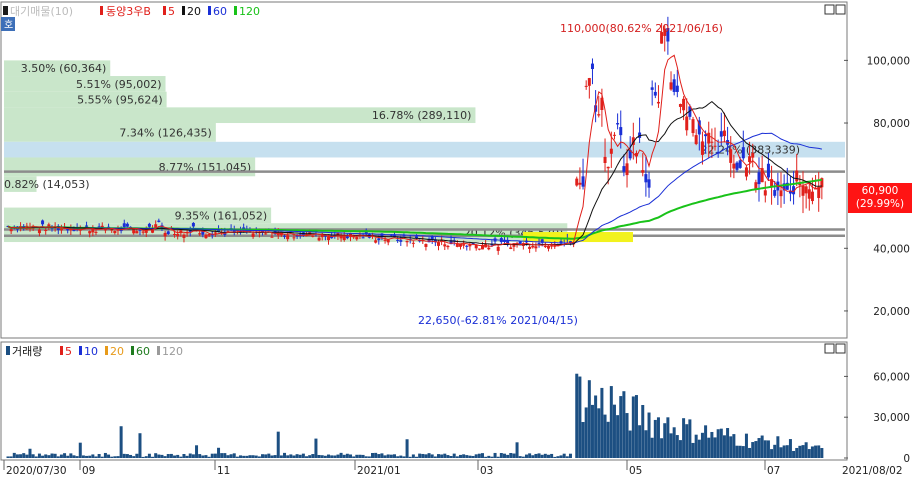  What do you see at coordinates (47, 184) in the screenshot?
I see `profile-label: 0.82% (14,053)` at bounding box center [47, 184].